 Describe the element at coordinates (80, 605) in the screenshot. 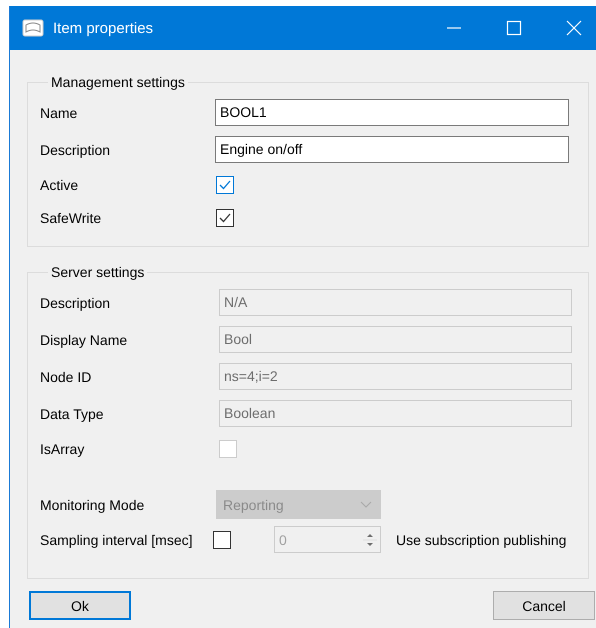

I see `dialog-button: Ok` at that location.